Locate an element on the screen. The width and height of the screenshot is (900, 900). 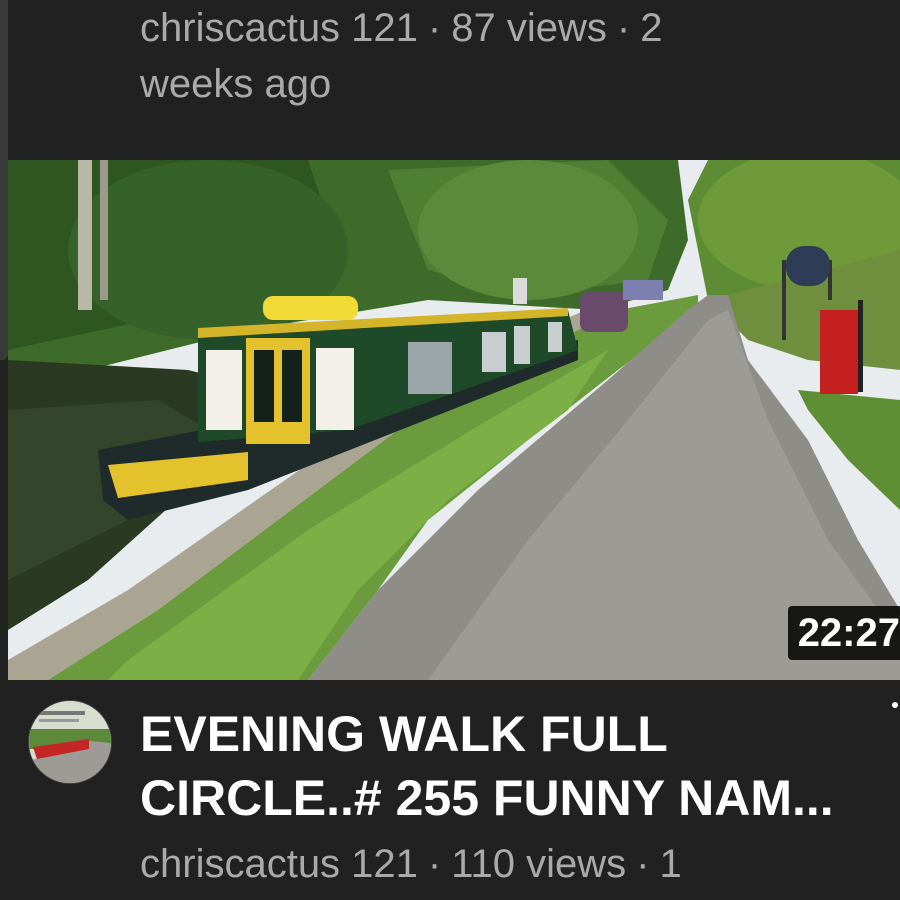
channel-avatar-icon is located at coordinates (70, 742).